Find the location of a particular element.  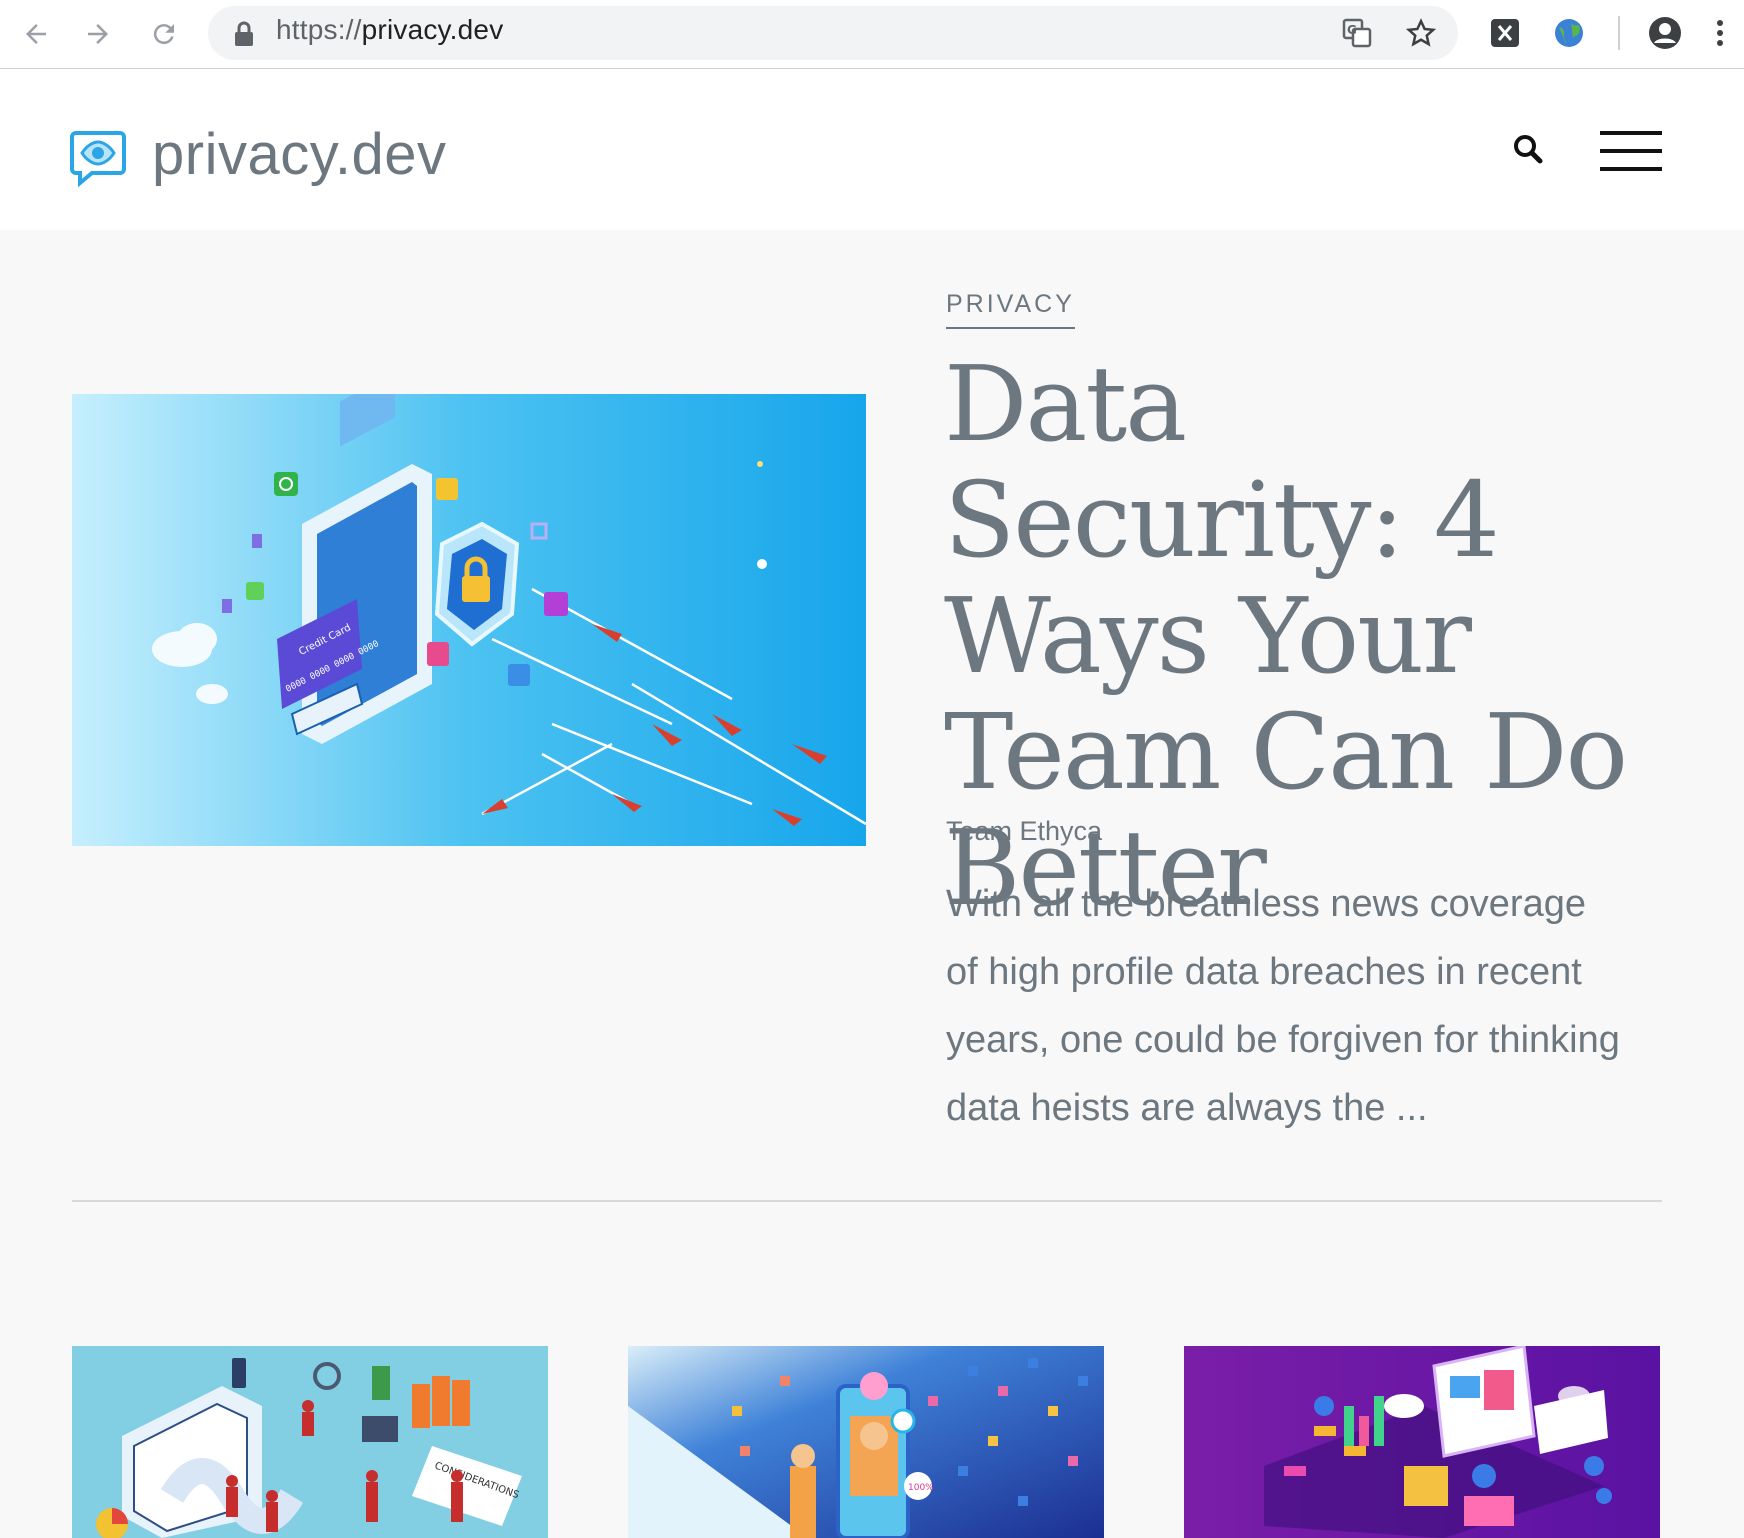

search-icon is located at coordinates (1530, 151).